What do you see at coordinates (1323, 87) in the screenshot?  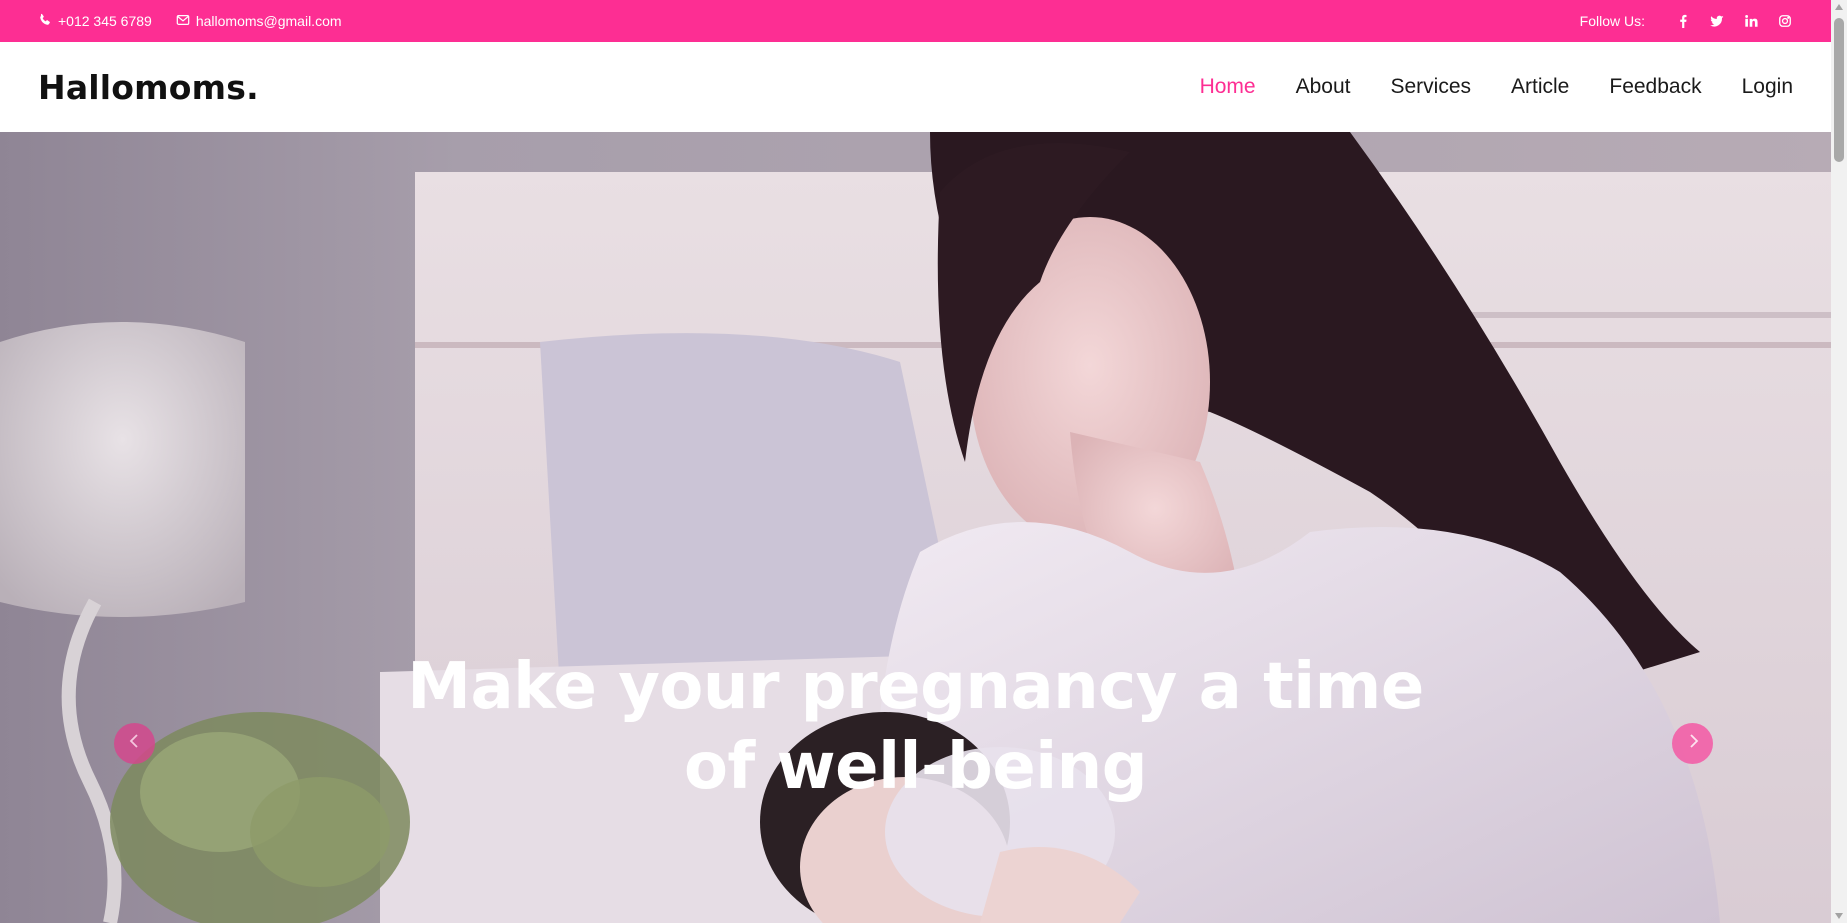 I see `nav-item-about: About` at bounding box center [1323, 87].